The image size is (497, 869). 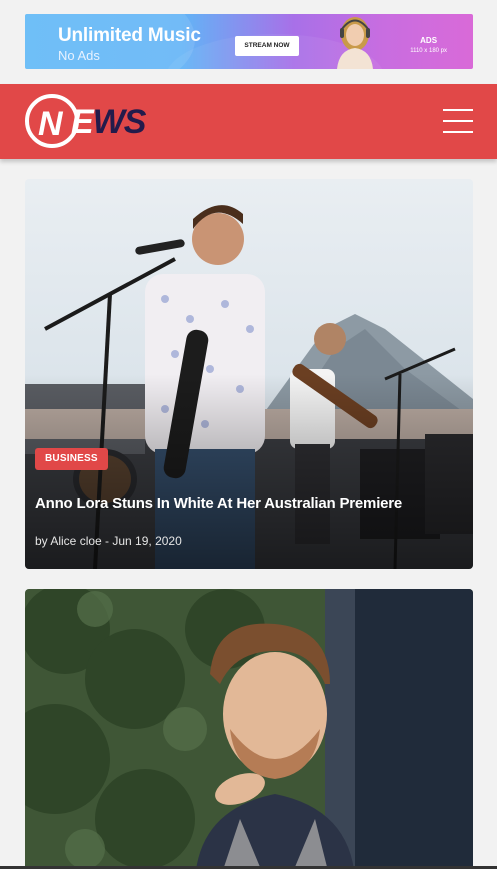 I want to click on ad-size-text: 1110 x 180 px, so click(x=428, y=51).